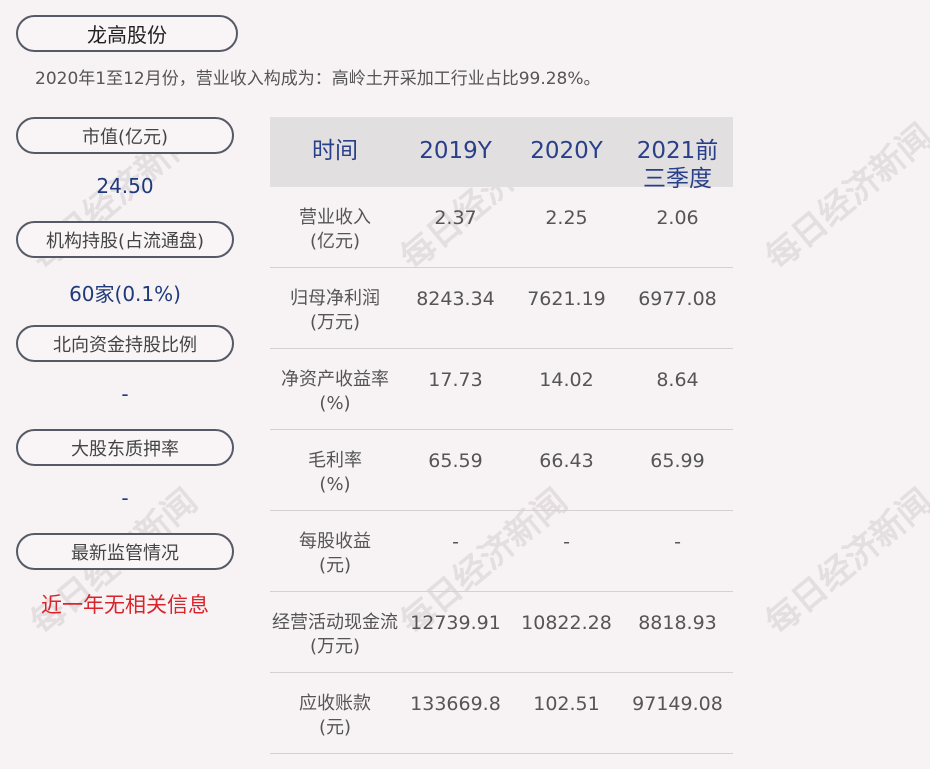 The height and width of the screenshot is (769, 930). I want to click on table-cell: 7621.19, so click(566, 299).